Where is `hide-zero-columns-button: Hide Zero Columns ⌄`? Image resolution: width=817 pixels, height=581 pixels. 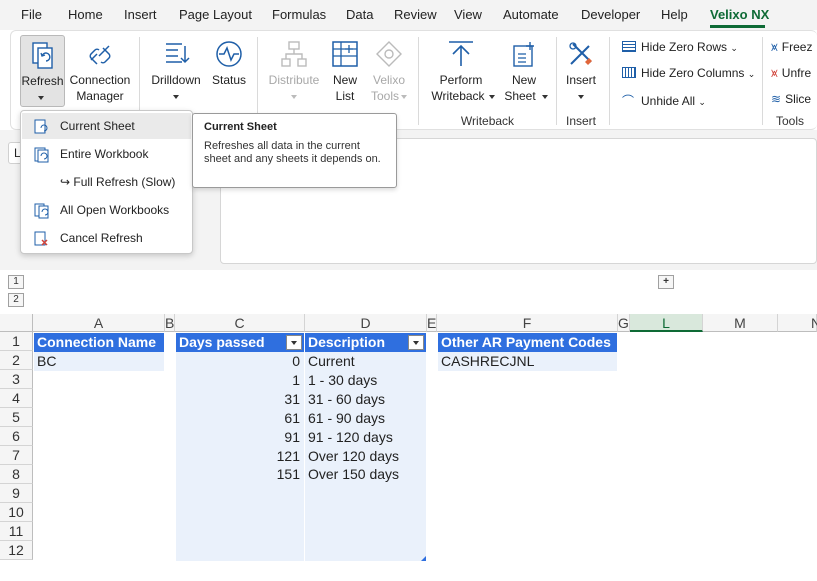
hide-zero-columns-button: Hide Zero Columns ⌄ is located at coordinates (688, 73).